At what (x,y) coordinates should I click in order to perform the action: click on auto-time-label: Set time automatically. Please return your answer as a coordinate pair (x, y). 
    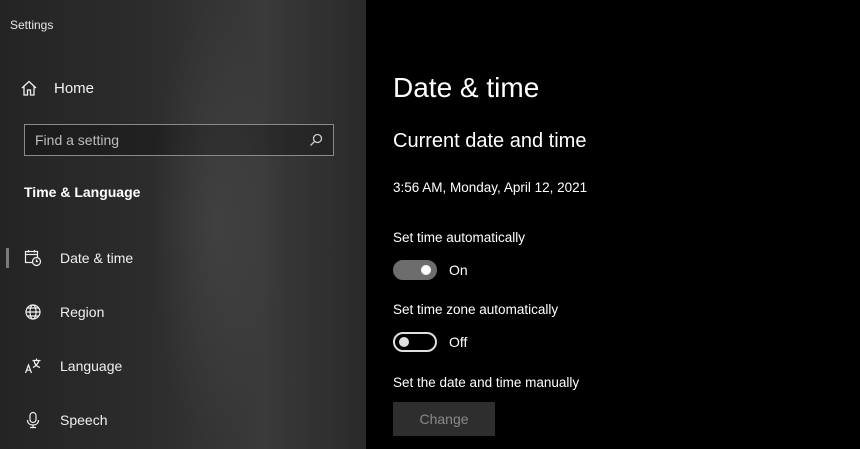
    Looking at the image, I should click on (459, 237).